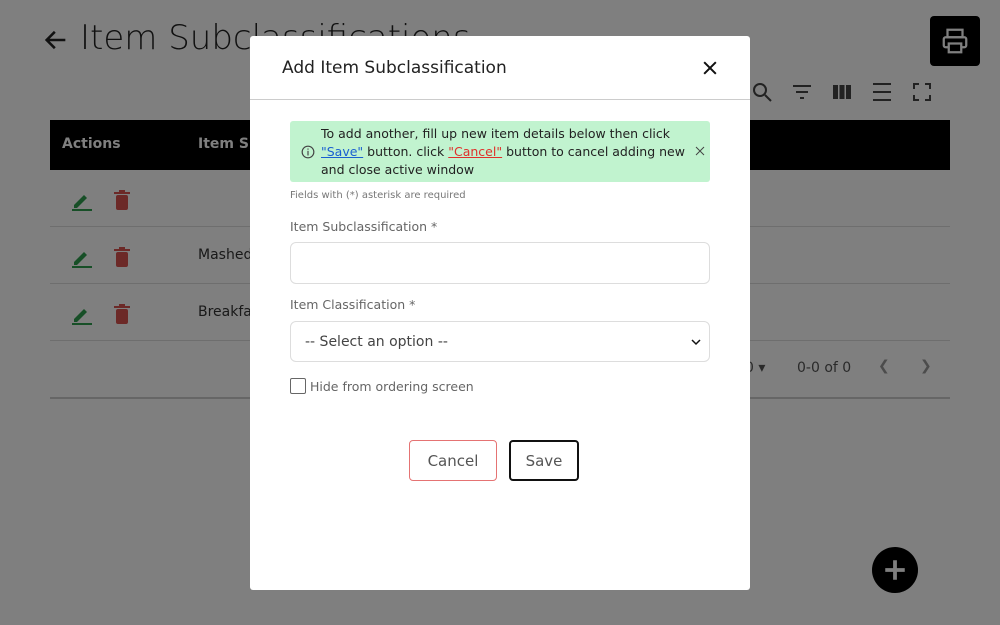 The width and height of the screenshot is (1000, 625). What do you see at coordinates (378, 195) in the screenshot?
I see `required-fields-hint: Fields with (*) asterisk are required` at bounding box center [378, 195].